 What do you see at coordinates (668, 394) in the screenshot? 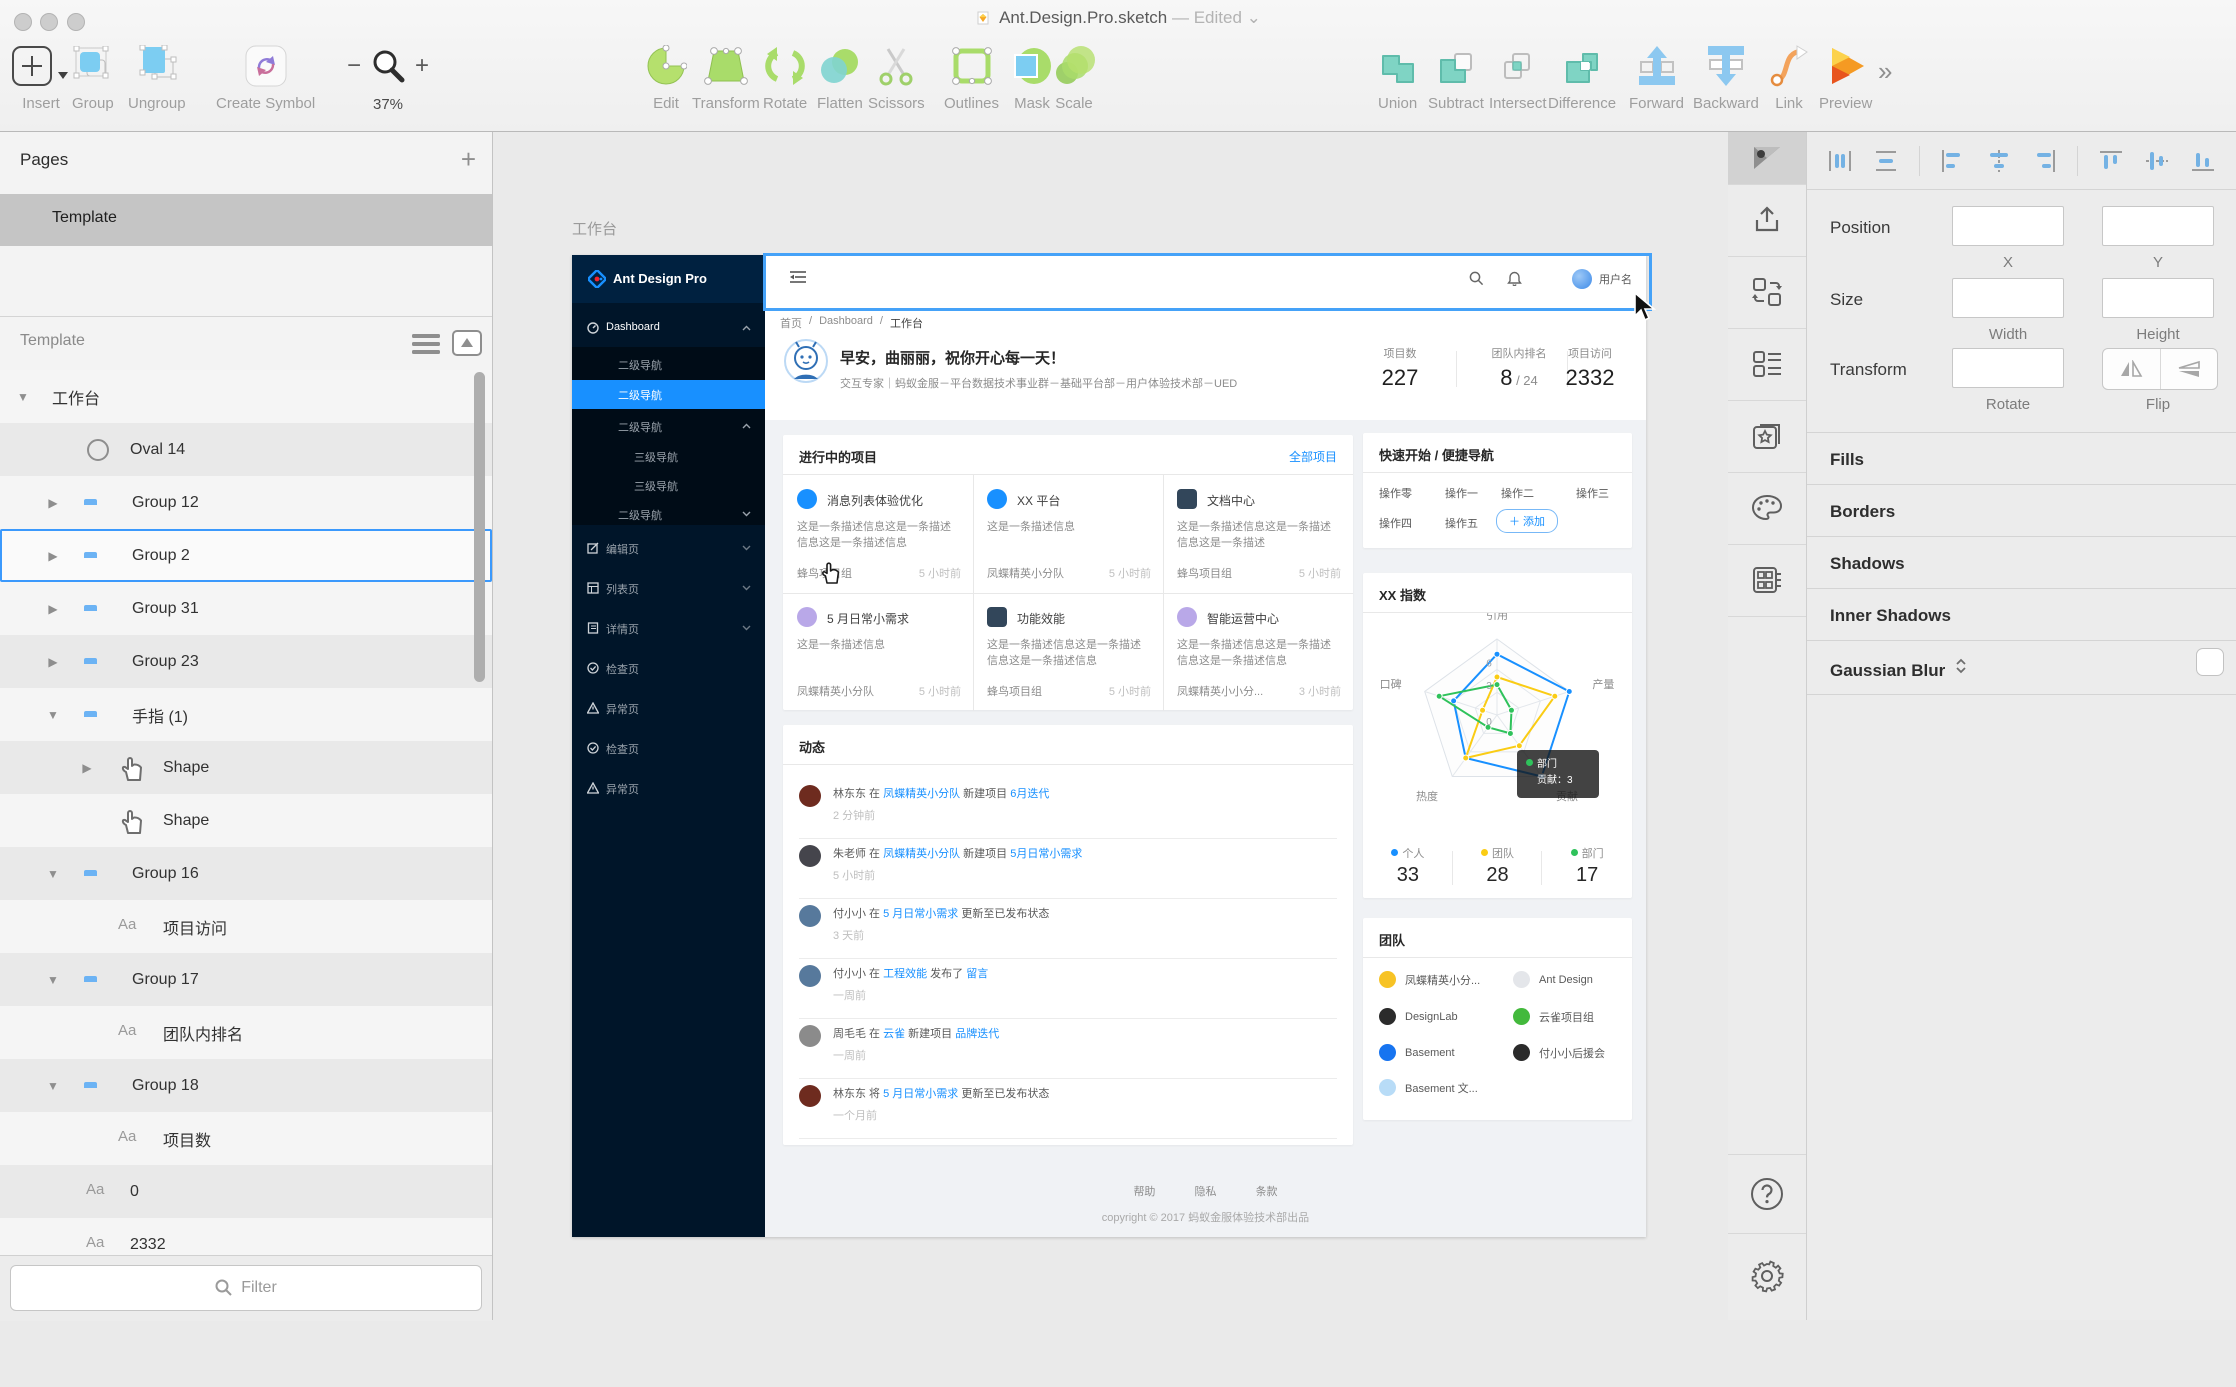
I see `menu-level2-selected: 二级导航` at bounding box center [668, 394].